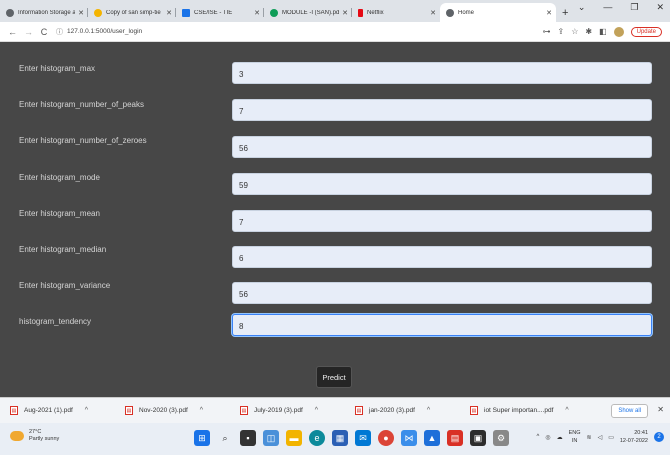  I want to click on weather-widget: 27°C Partly sunny, so click(34, 436).